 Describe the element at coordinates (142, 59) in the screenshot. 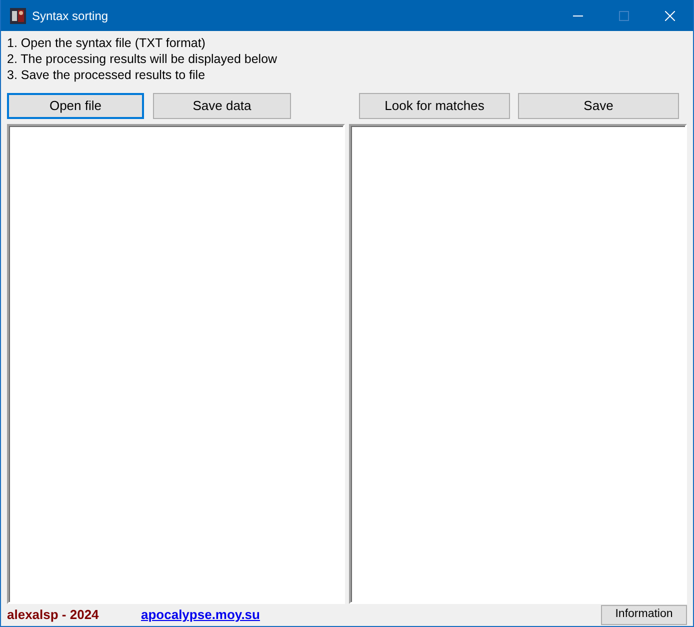

I see `instruction-text: 2. The processing results will be displayed below` at that location.